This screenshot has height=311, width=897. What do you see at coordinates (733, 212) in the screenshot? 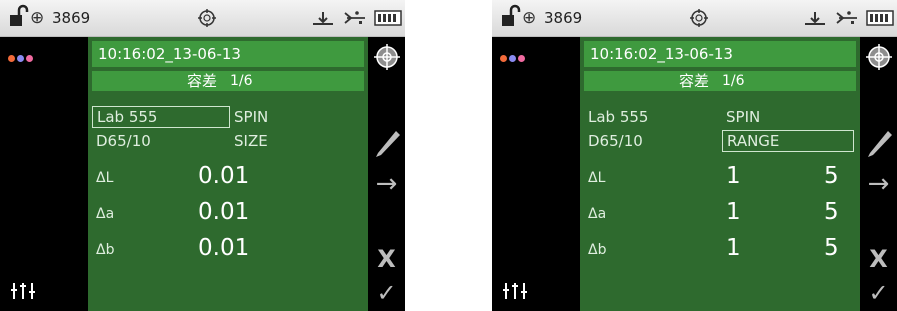
I see `delta-a-min: 1` at bounding box center [733, 212].